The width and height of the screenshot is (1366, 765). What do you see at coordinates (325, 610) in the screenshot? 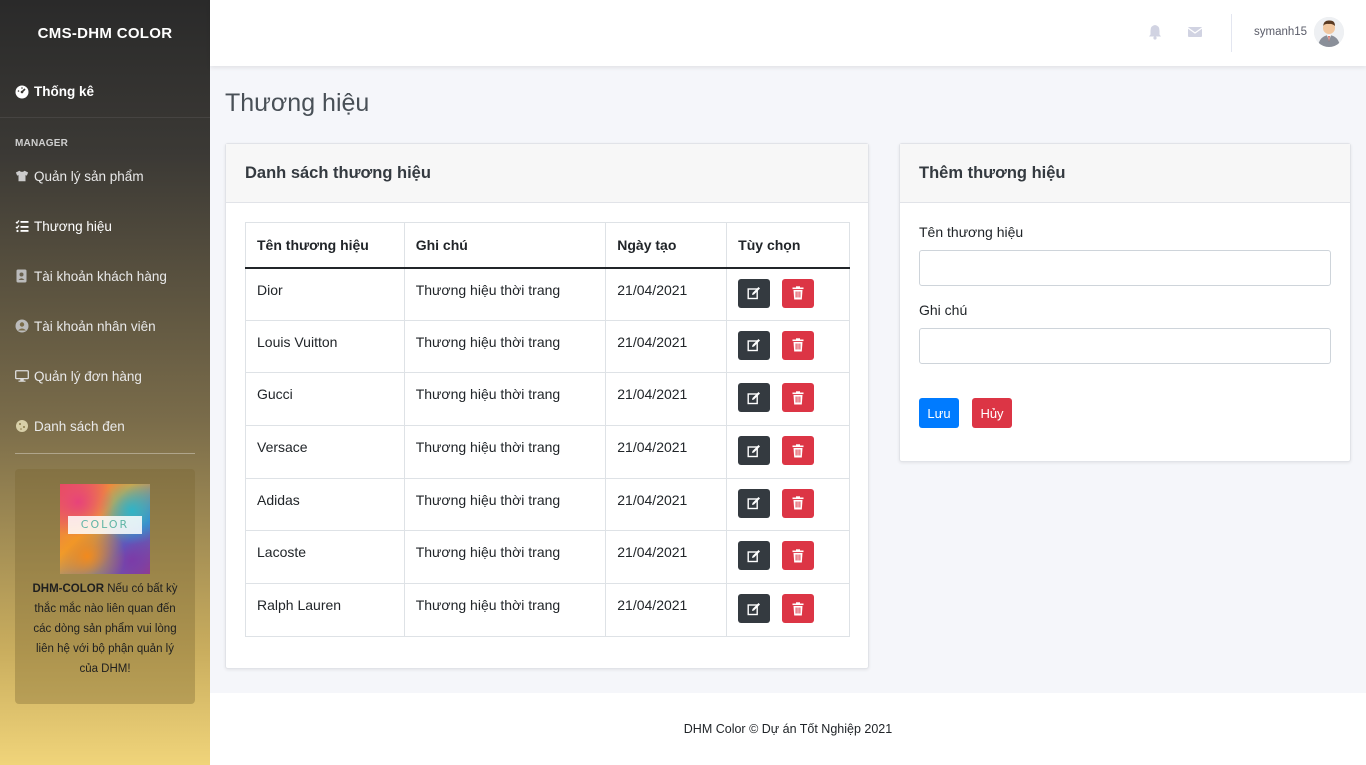
I see `cell-brand-name: Ralph Lauren` at bounding box center [325, 610].